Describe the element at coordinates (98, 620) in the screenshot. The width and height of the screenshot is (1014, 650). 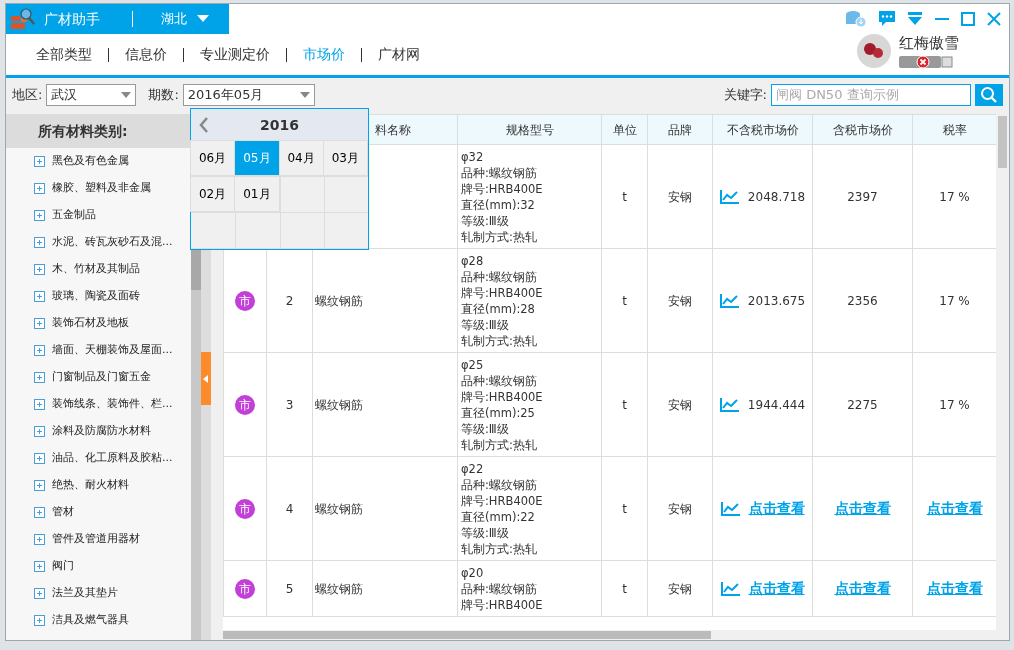
I see `category-item: 洁具及燃气器具` at that location.